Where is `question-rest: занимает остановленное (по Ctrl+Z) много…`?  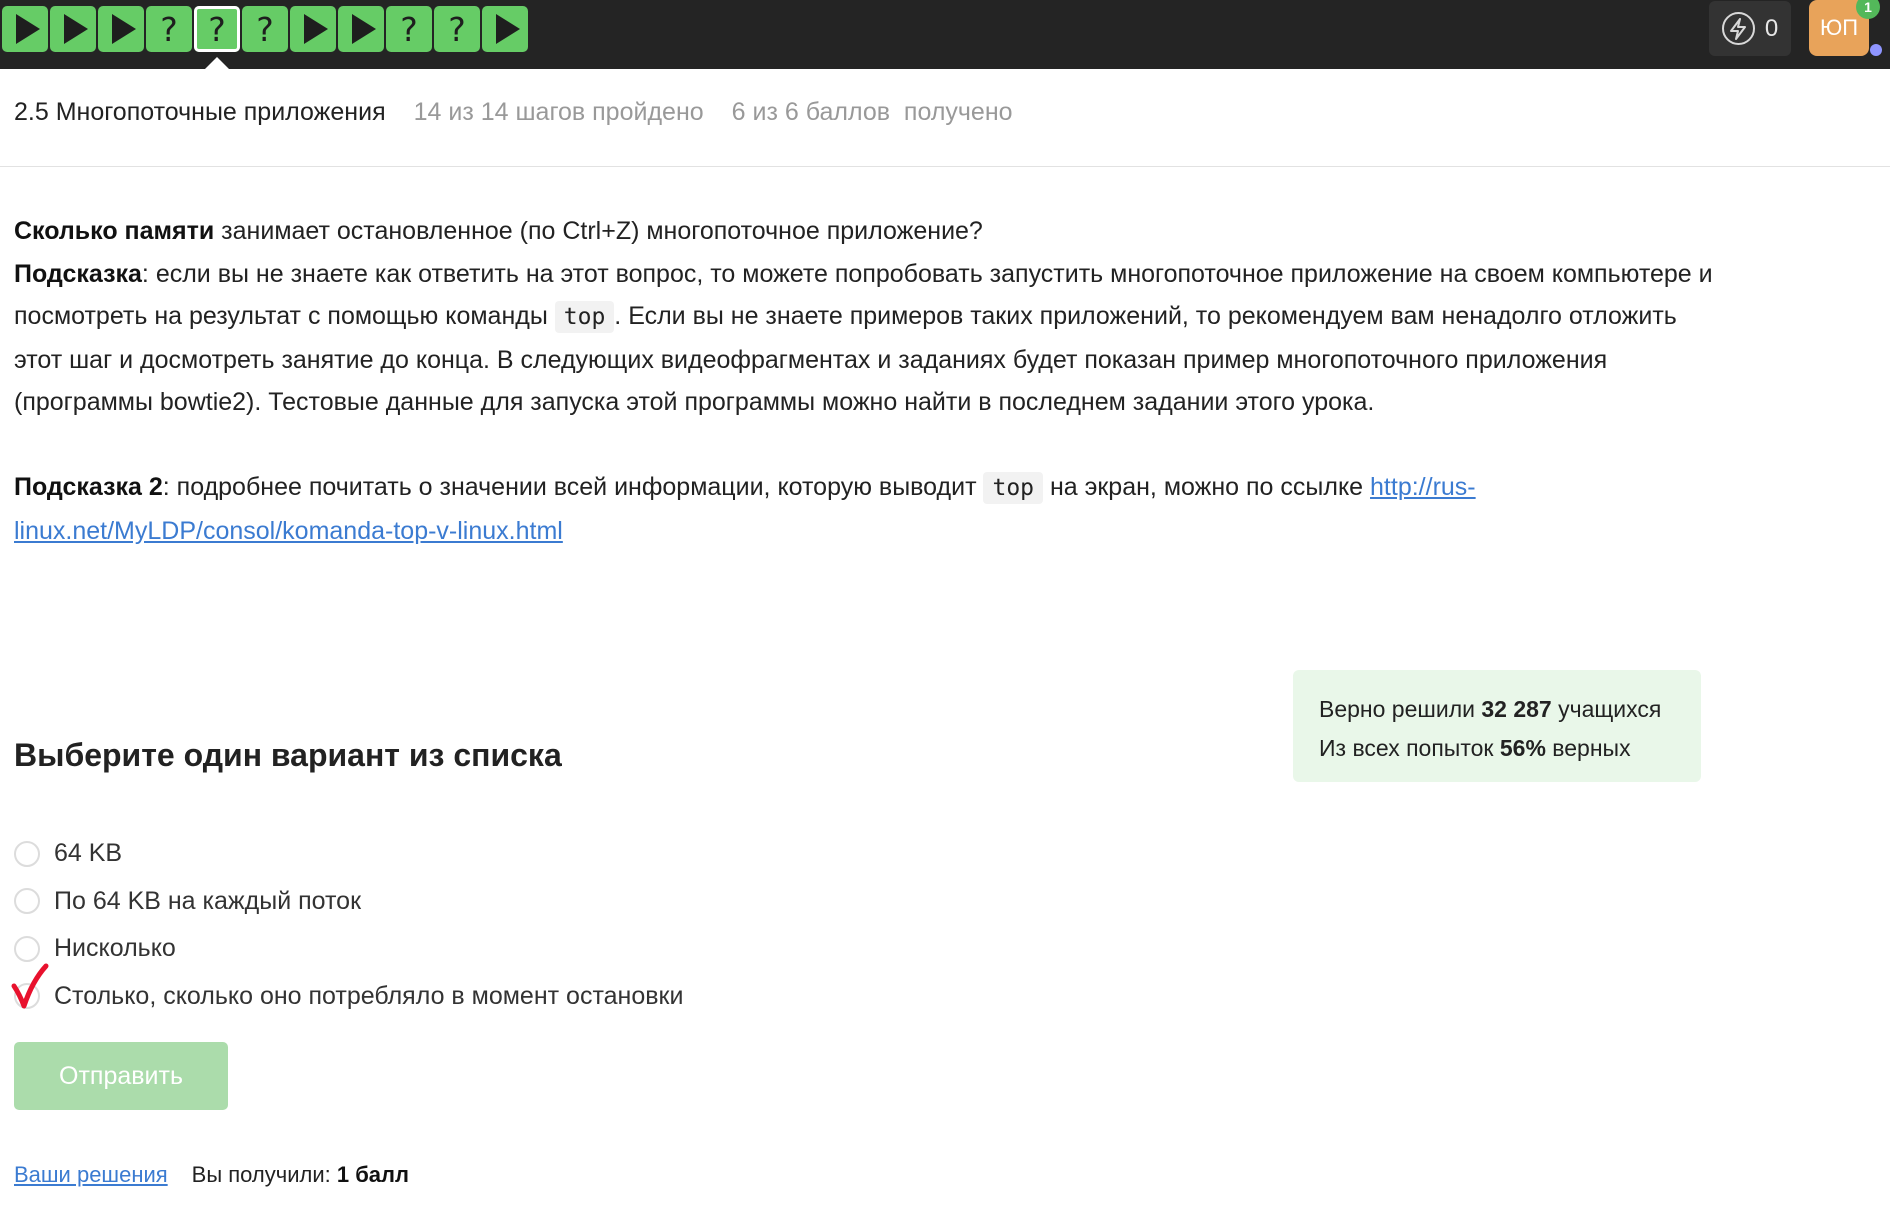 question-rest: занимает остановленное (по Ctrl+Z) много… is located at coordinates (598, 231).